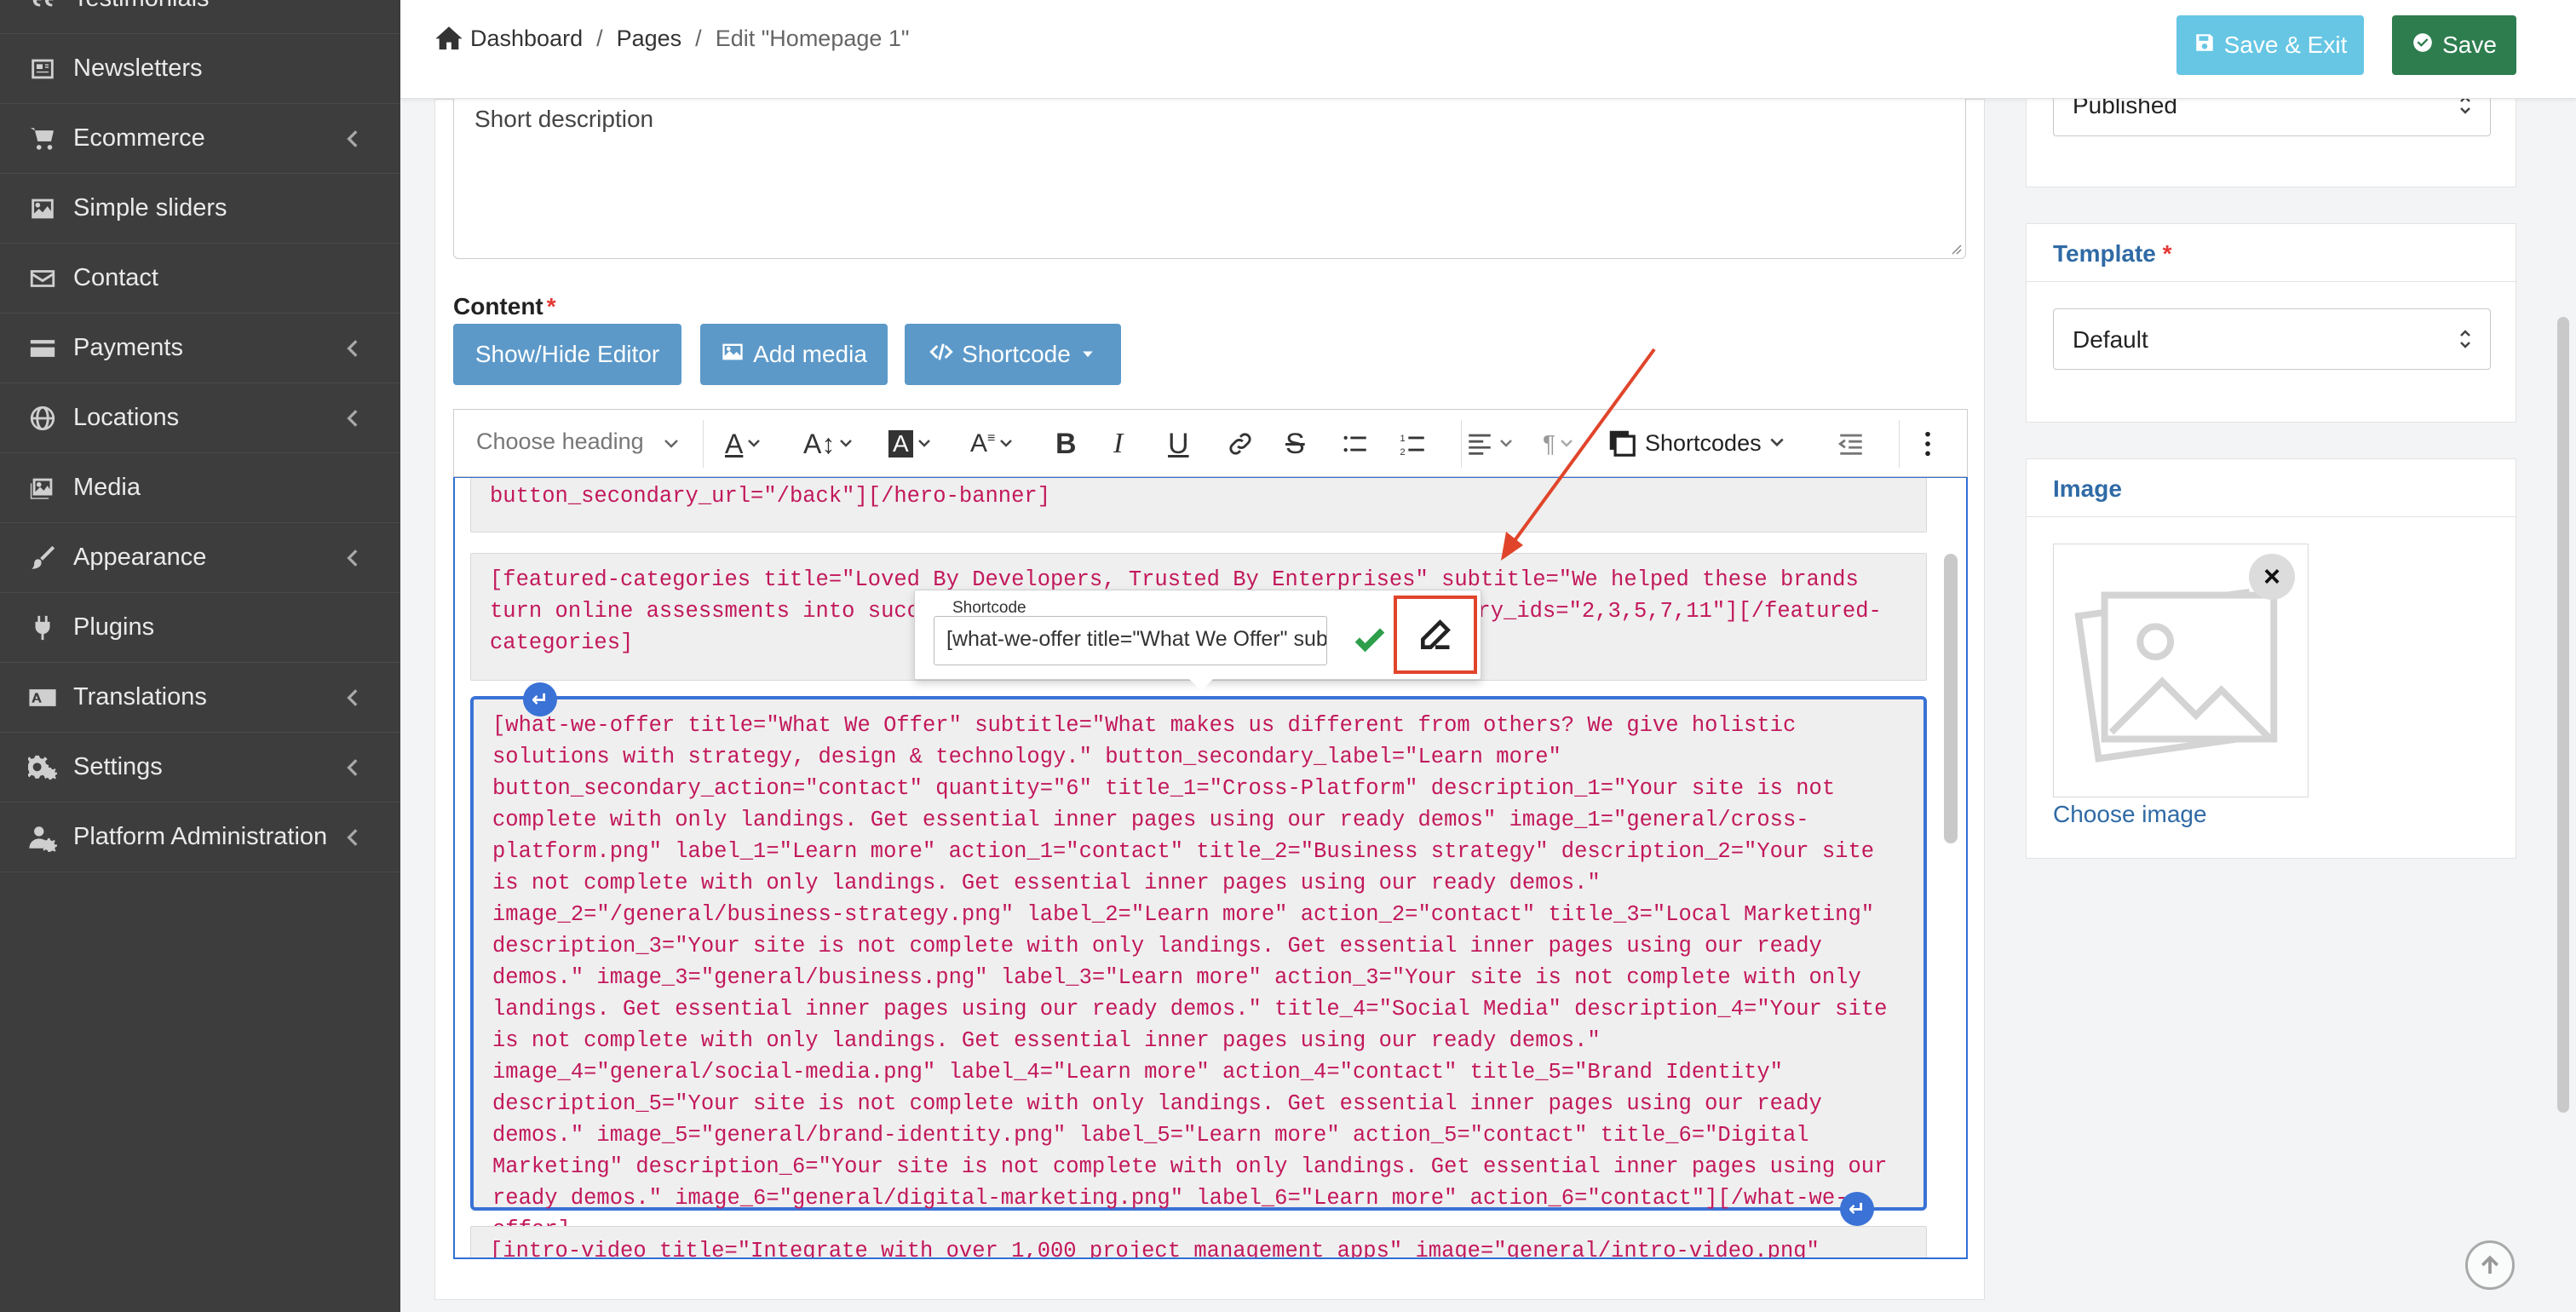 The image size is (2576, 1312). I want to click on sidebar-item-translations: Translations, so click(200, 698).